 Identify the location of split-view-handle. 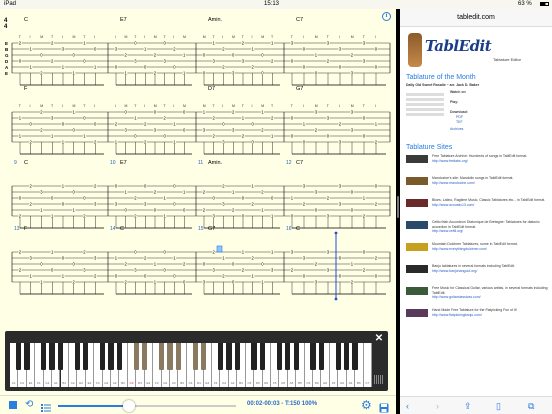
(398, 207).